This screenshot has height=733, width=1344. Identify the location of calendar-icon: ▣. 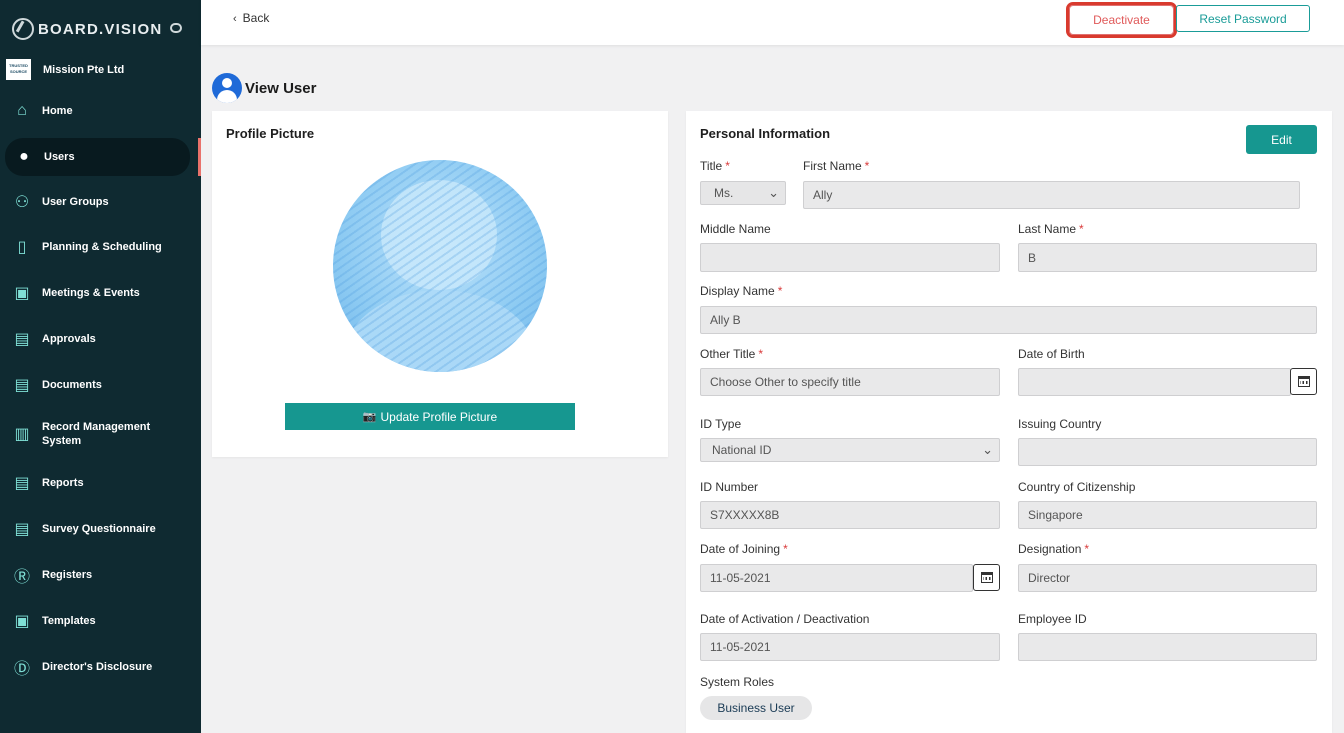
(22, 293).